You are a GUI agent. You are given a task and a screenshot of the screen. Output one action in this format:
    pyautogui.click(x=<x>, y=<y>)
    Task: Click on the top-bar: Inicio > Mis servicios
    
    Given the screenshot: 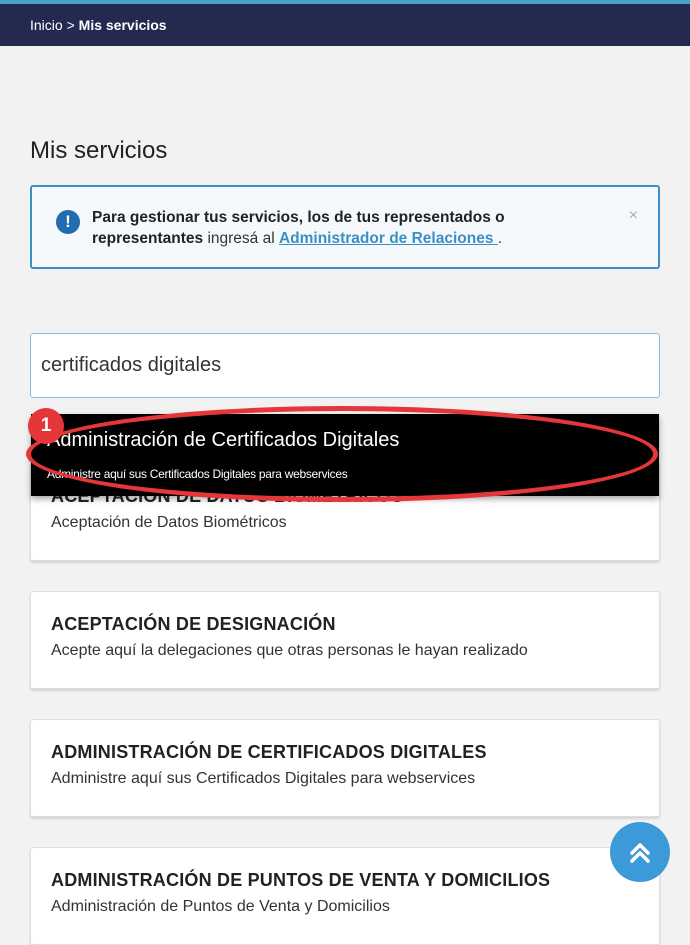 What is the action you would take?
    pyautogui.click(x=345, y=23)
    